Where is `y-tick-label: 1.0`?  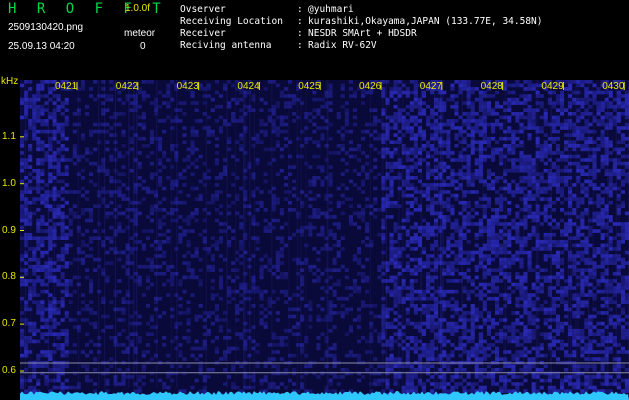
y-tick-label: 1.0 is located at coordinates (9, 183).